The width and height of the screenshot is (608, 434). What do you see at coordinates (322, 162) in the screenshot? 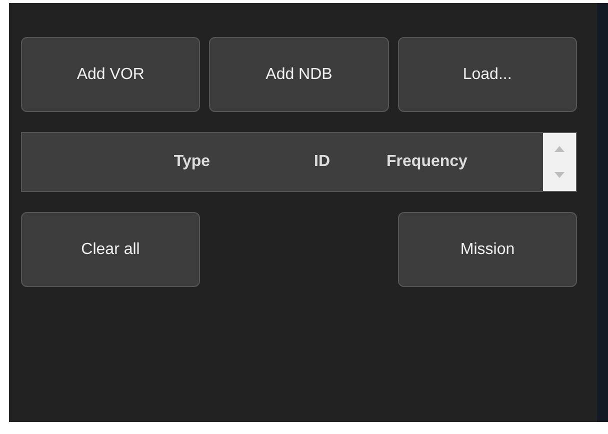
I see `column-header: ID` at bounding box center [322, 162].